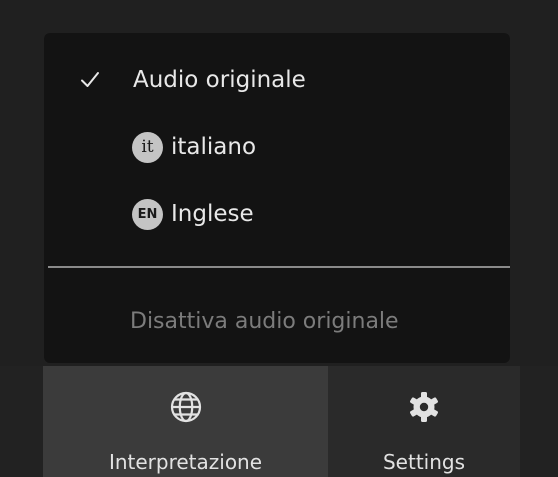  I want to click on disable-original-audio-label: Disattiva audio originale, so click(264, 321).